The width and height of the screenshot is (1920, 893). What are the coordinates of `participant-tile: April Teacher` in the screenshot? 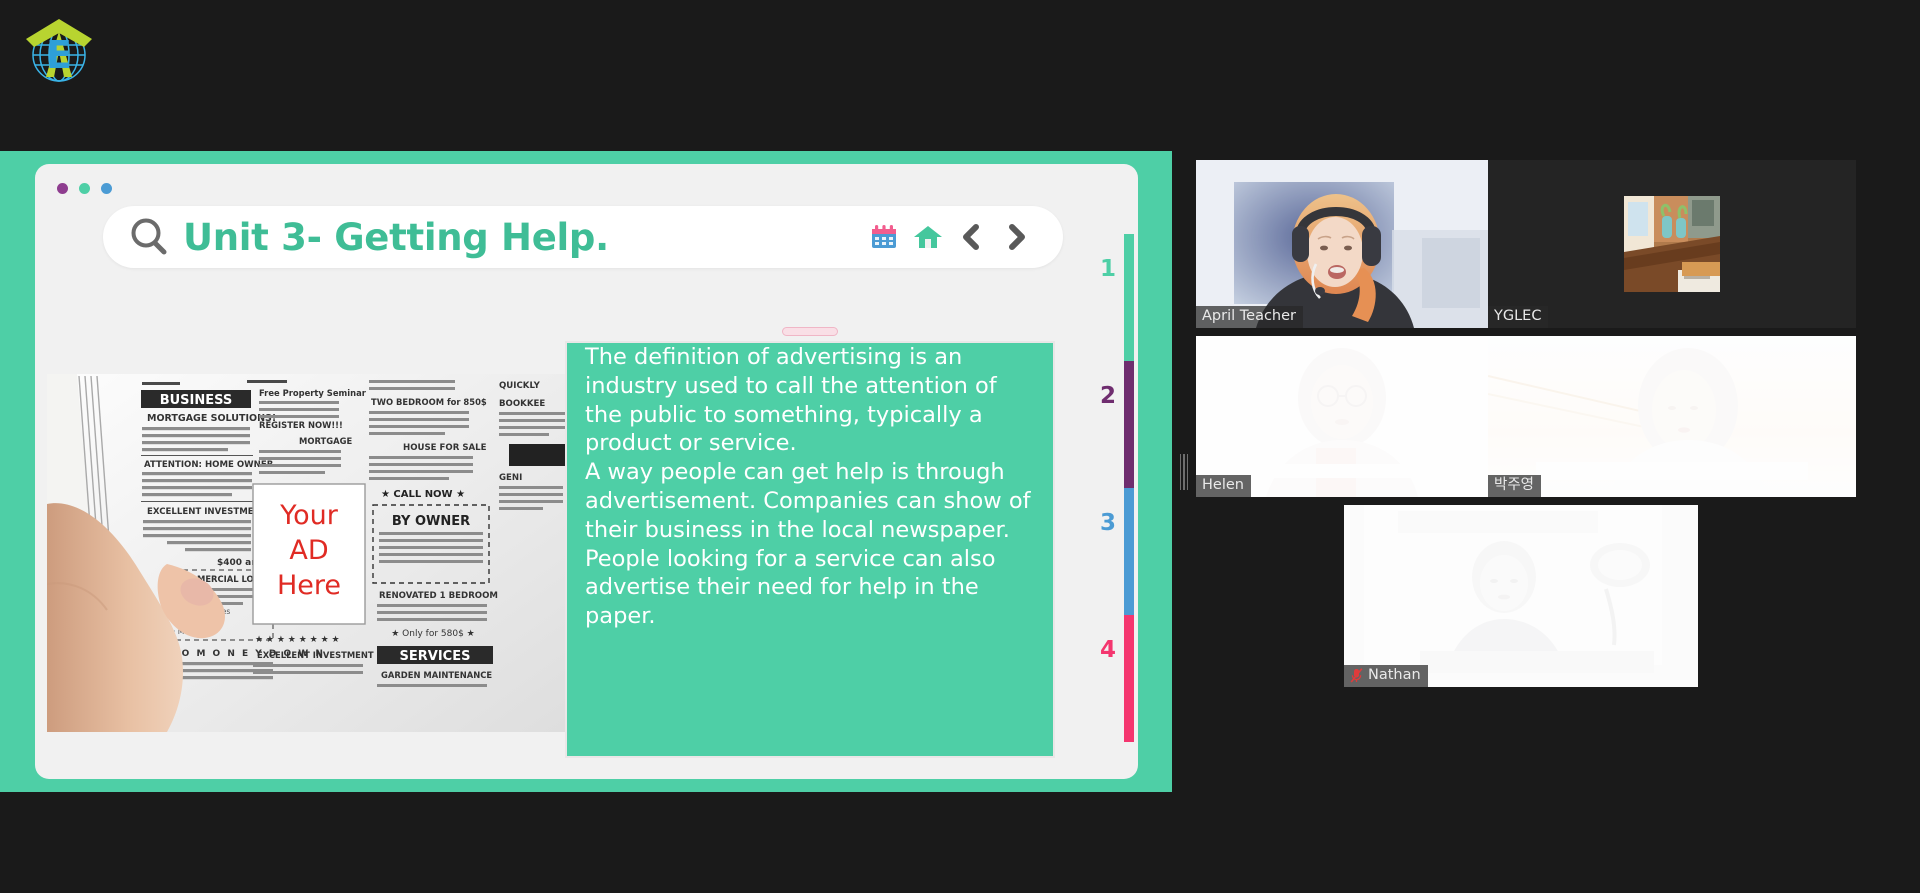 It's located at (1342, 244).